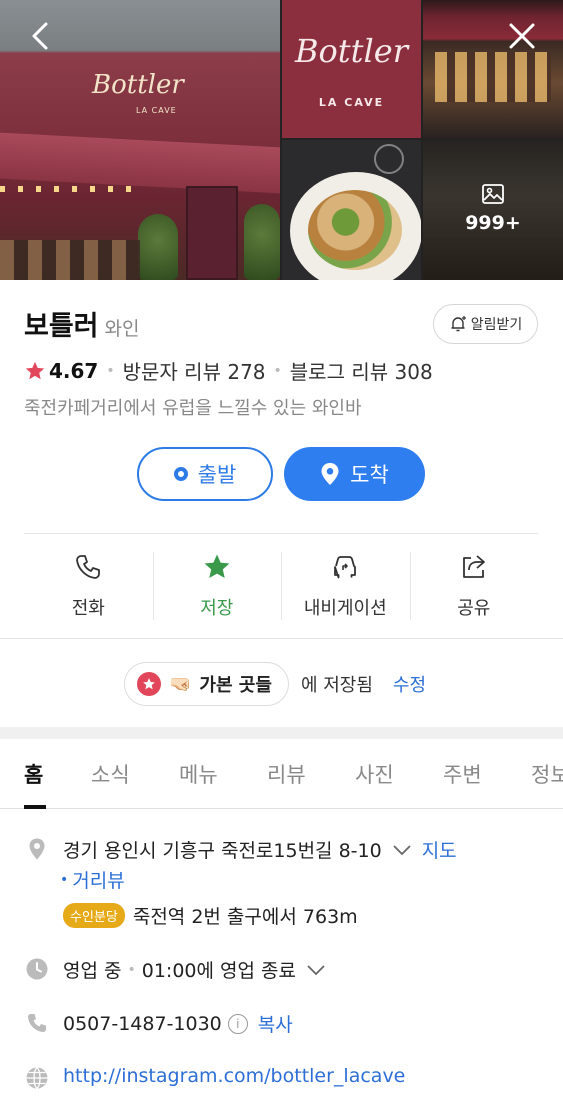 This screenshot has height=1106, width=563. I want to click on photo-count: 999+, so click(493, 223).